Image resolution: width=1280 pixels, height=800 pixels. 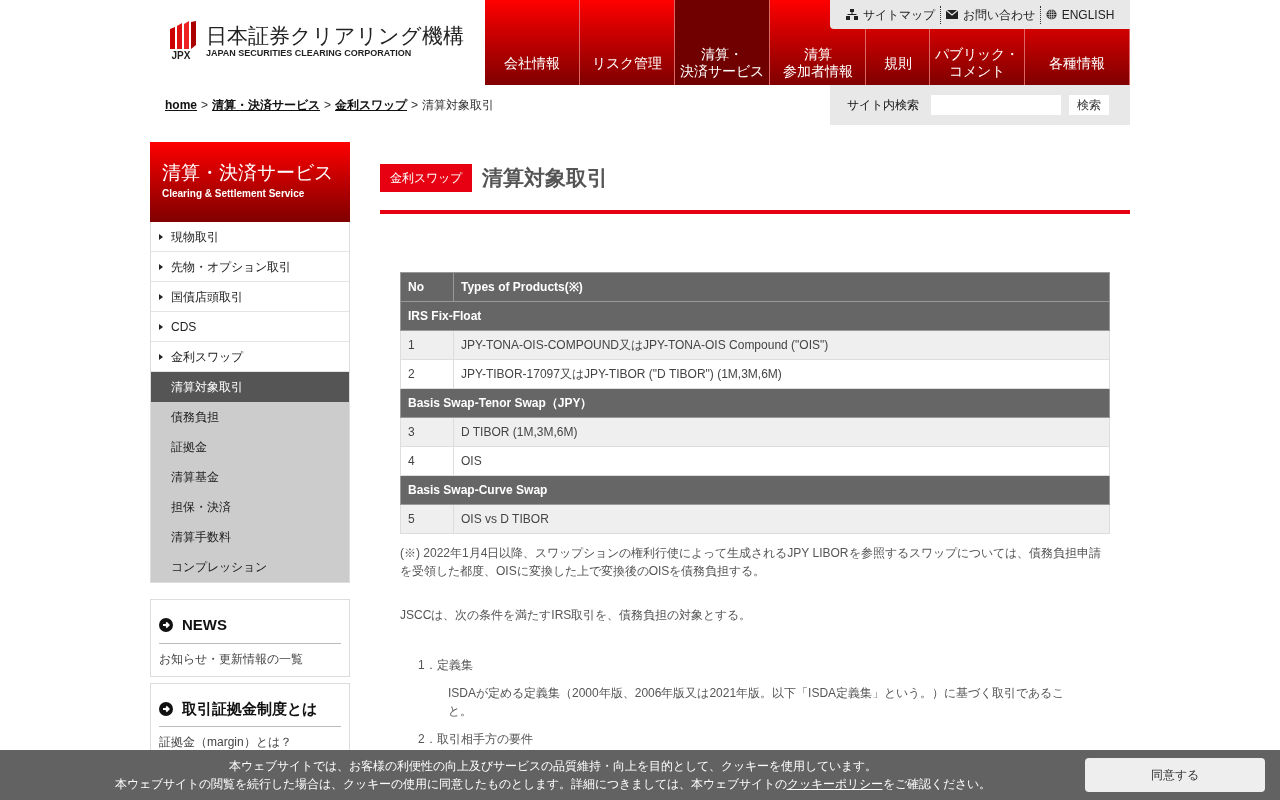 What do you see at coordinates (552, 766) in the screenshot?
I see `cookie-text: 本ウェブサイトでは、お客様の利便性の向上及びサービスの品質維持・向上を目的として、クッキーを使用しています。` at bounding box center [552, 766].